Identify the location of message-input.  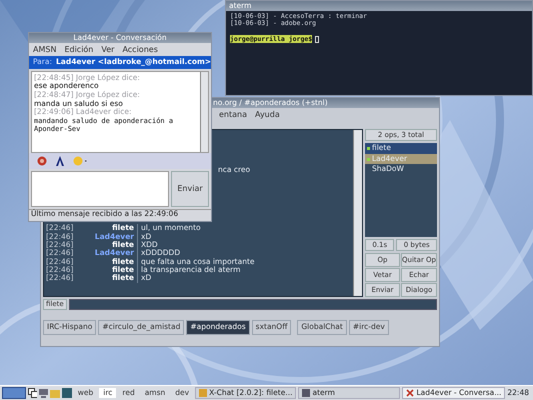
(100, 188).